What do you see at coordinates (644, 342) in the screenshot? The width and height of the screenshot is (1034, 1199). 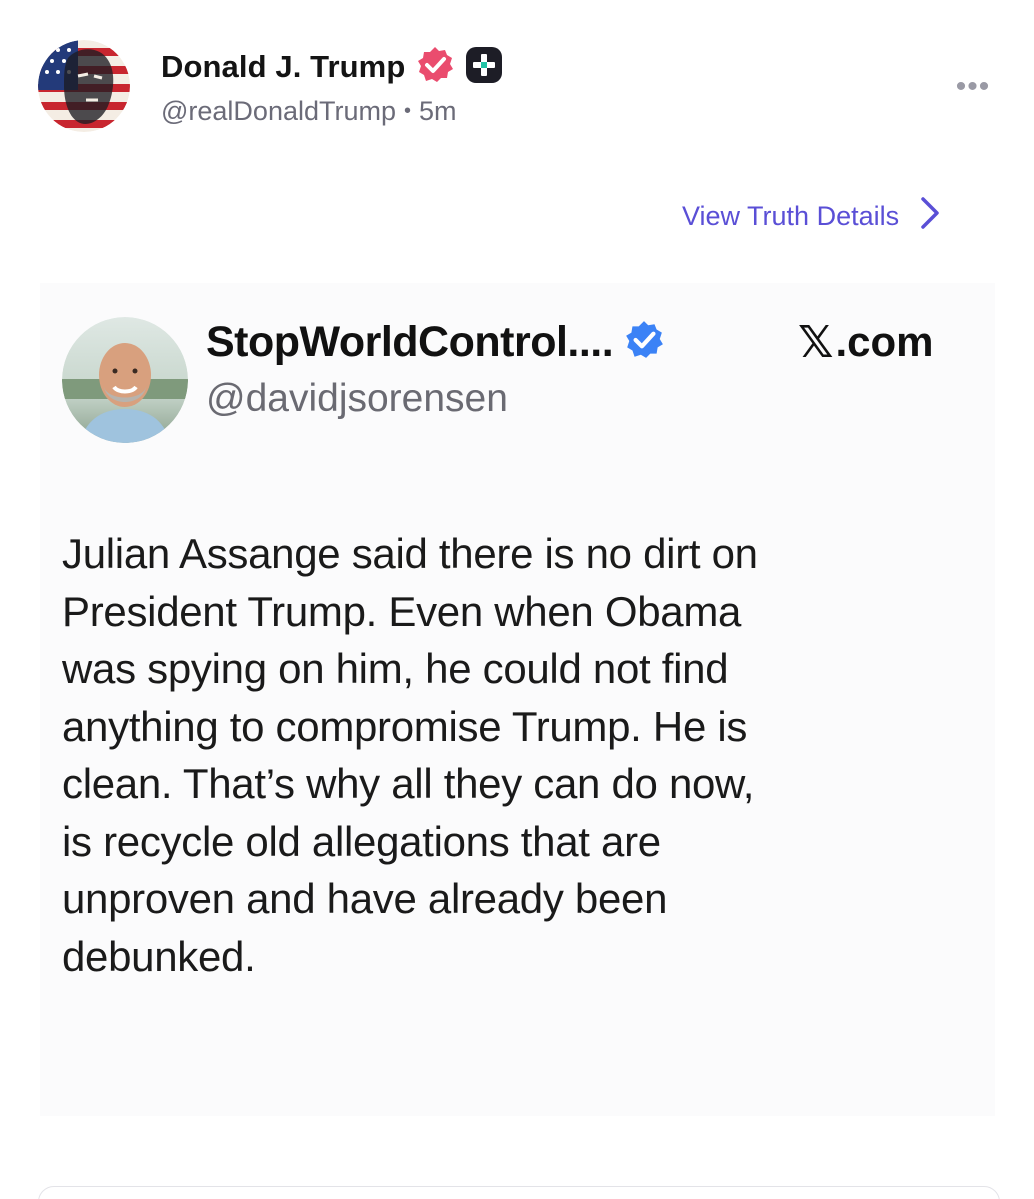 I see `embed-verified-badge-icon` at bounding box center [644, 342].